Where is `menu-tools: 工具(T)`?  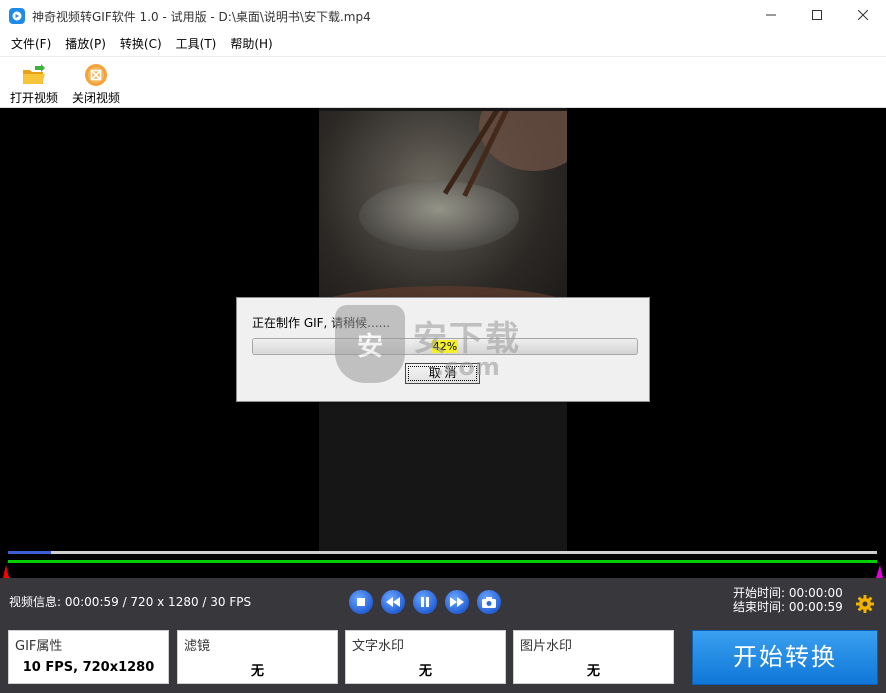
menu-tools: 工具(T) is located at coordinates (196, 44).